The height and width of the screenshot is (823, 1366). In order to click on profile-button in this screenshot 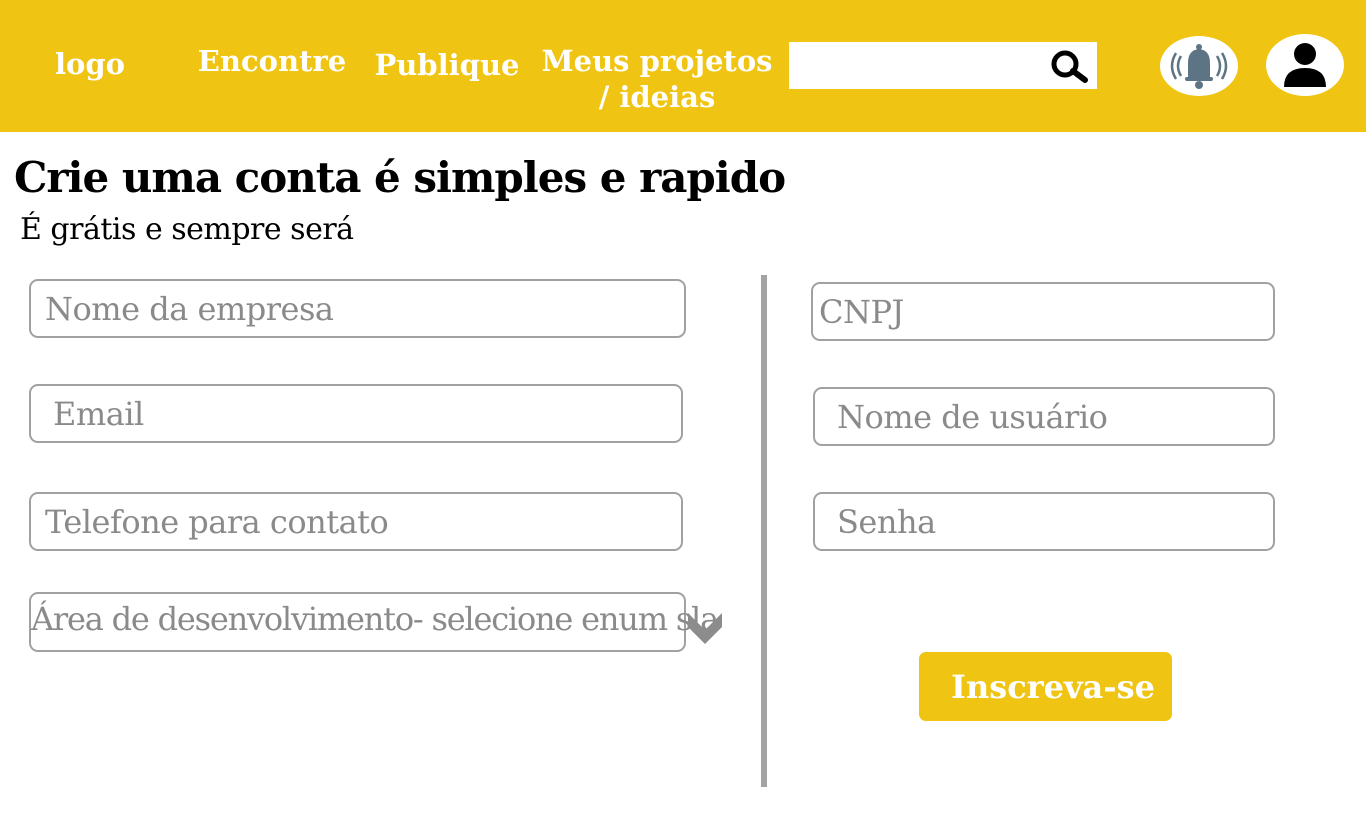, I will do `click(1305, 65)`.